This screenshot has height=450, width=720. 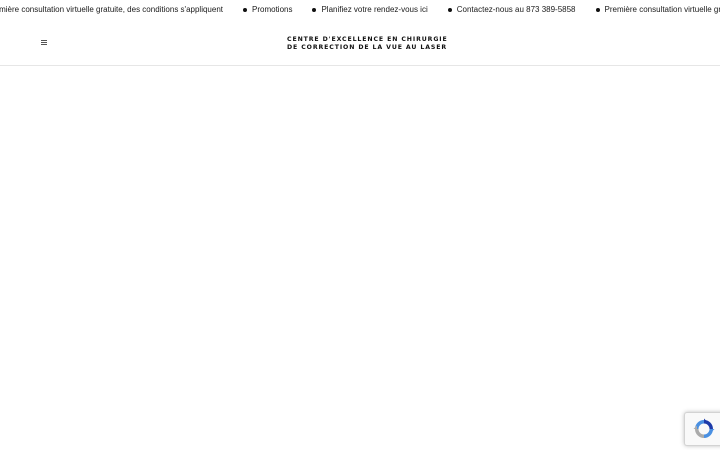 I want to click on brand-line-1: CENTRE D'EXCELLENCE EN CHIRURGIE, so click(x=367, y=39).